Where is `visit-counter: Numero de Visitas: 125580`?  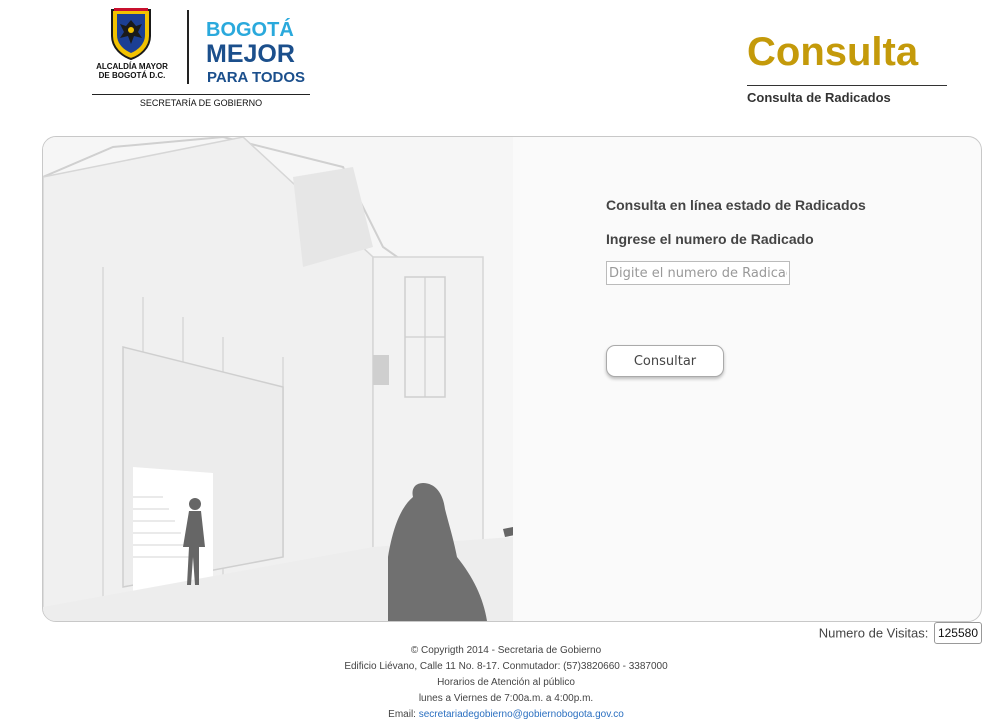 visit-counter: Numero de Visitas: 125580 is located at coordinates (900, 633).